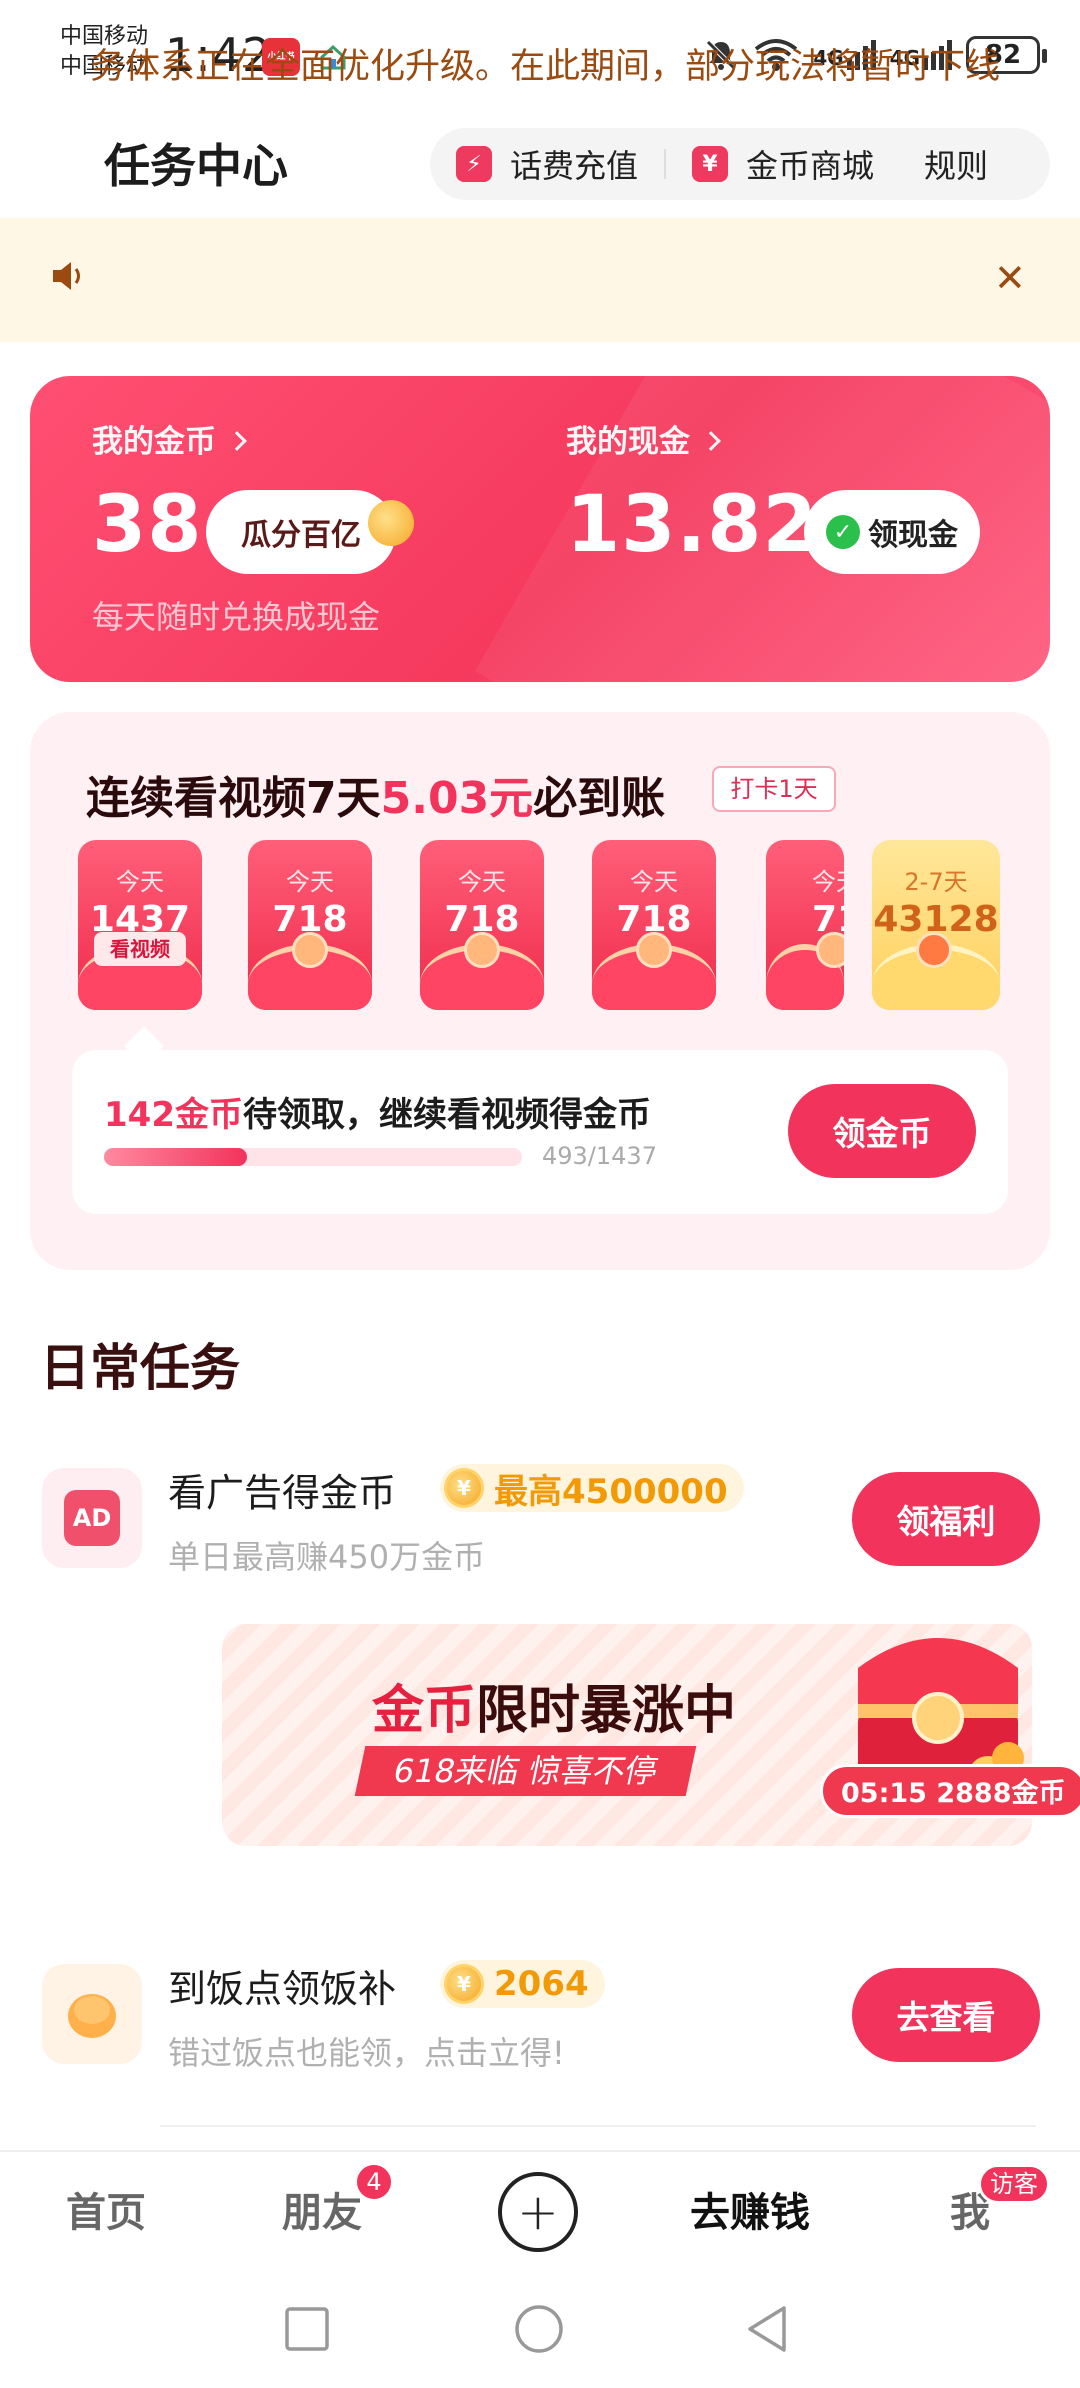  What do you see at coordinates (374, 2182) in the screenshot?
I see `friends-badge: 4` at bounding box center [374, 2182].